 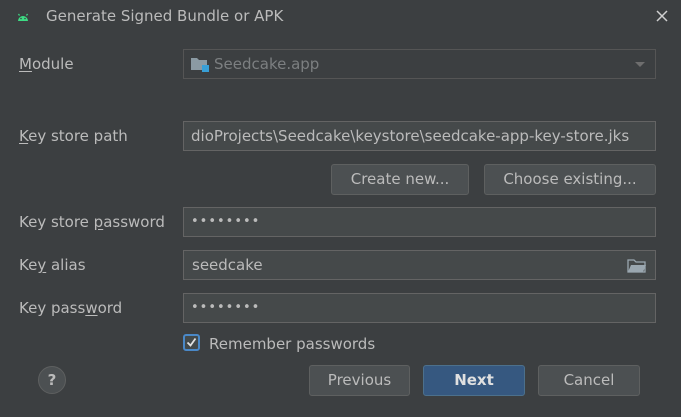 I want to click on previous-button: Previous, so click(x=359, y=380).